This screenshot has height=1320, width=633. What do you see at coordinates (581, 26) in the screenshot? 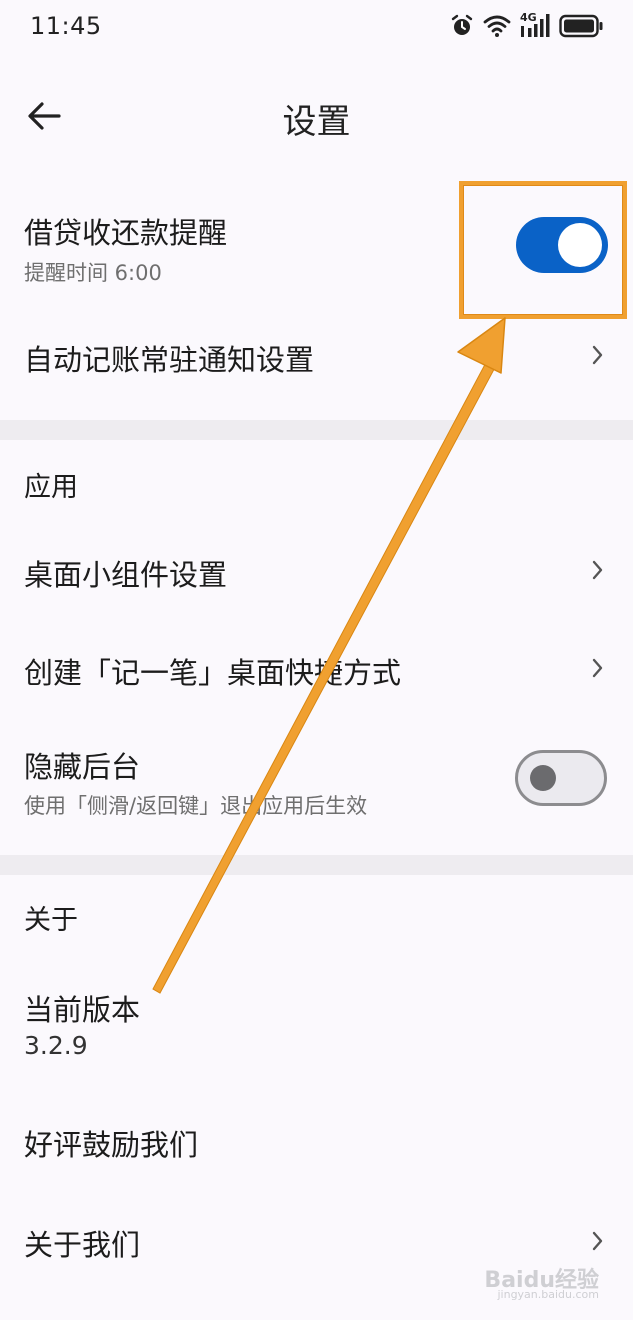
I see `battery-icon` at bounding box center [581, 26].